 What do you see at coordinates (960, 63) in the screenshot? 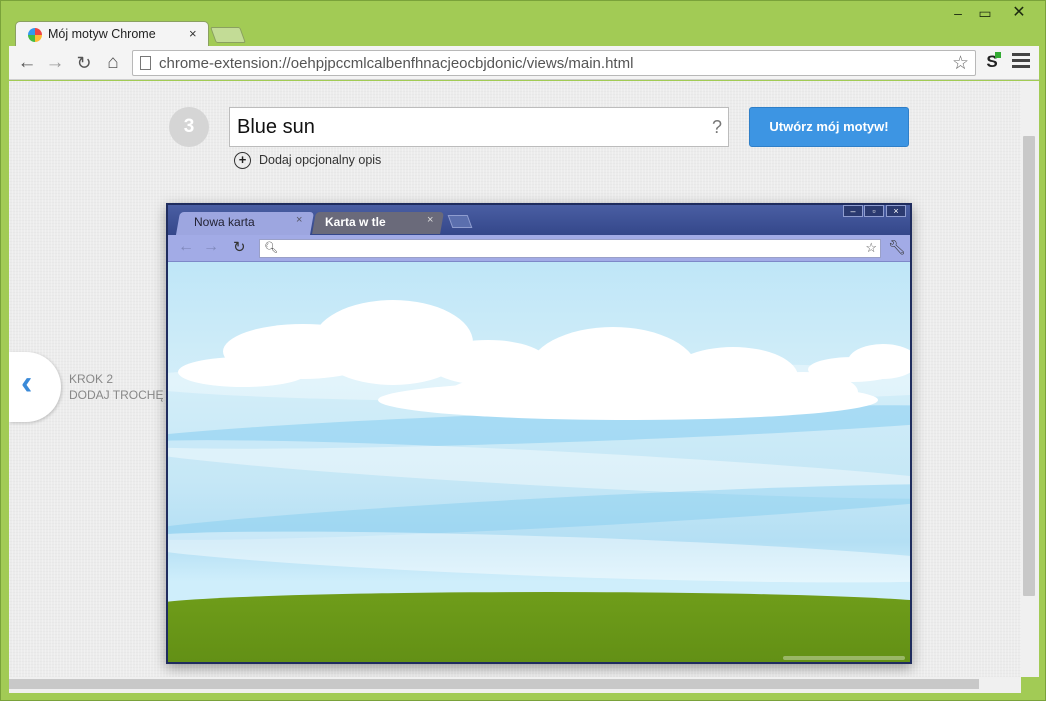
I see `bookmark-star-icon: ☆` at bounding box center [960, 63].